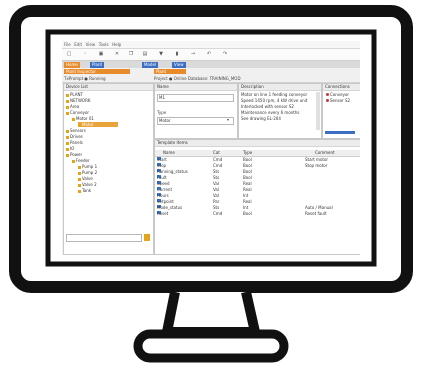  Describe the element at coordinates (340, 132) in the screenshot. I see `connections-scrollbar` at that location.